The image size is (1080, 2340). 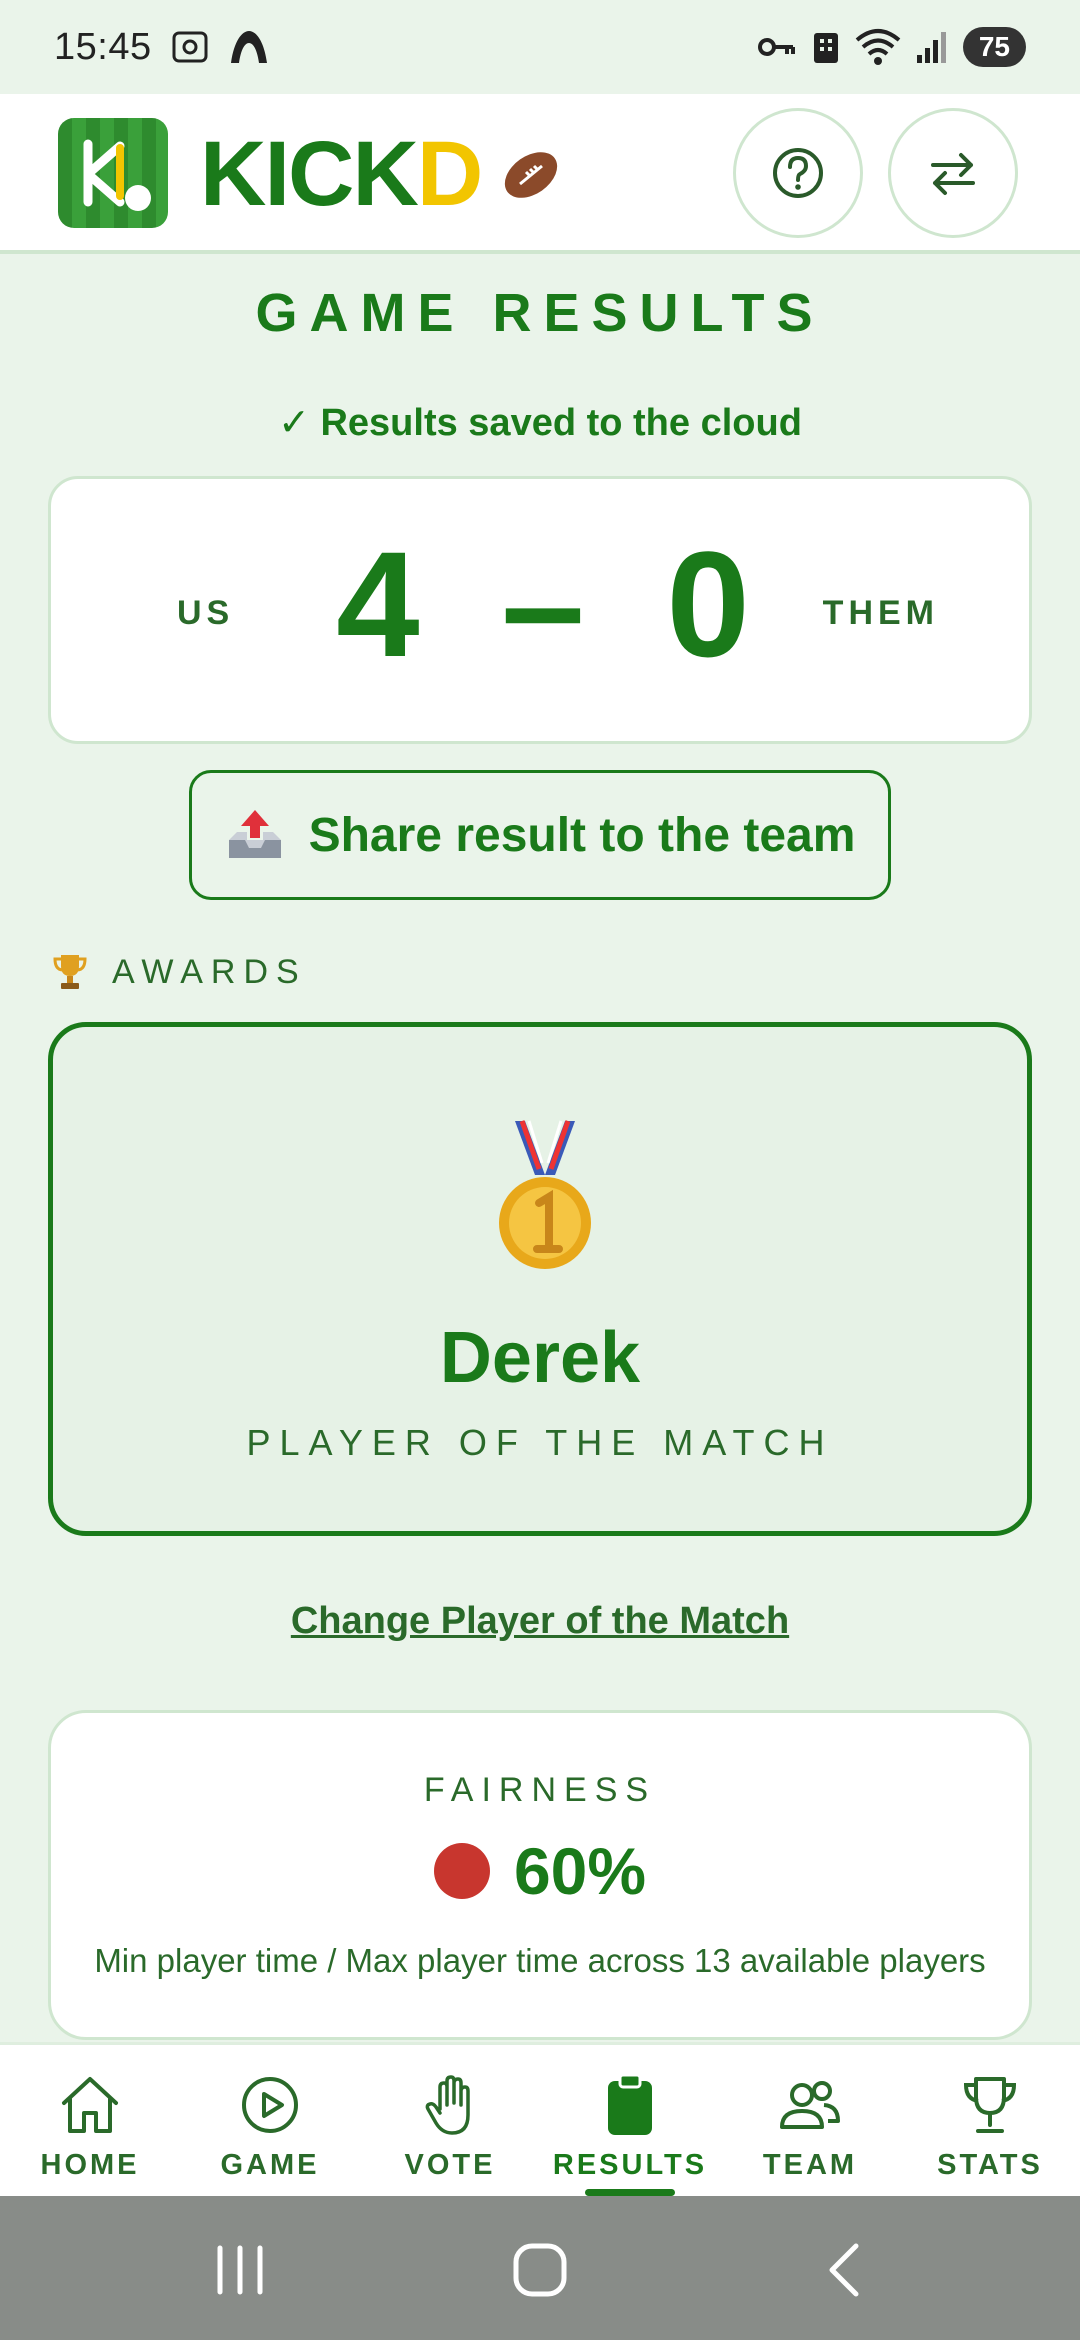 I want to click on nav-vote-label: VOTE, so click(x=450, y=2165).